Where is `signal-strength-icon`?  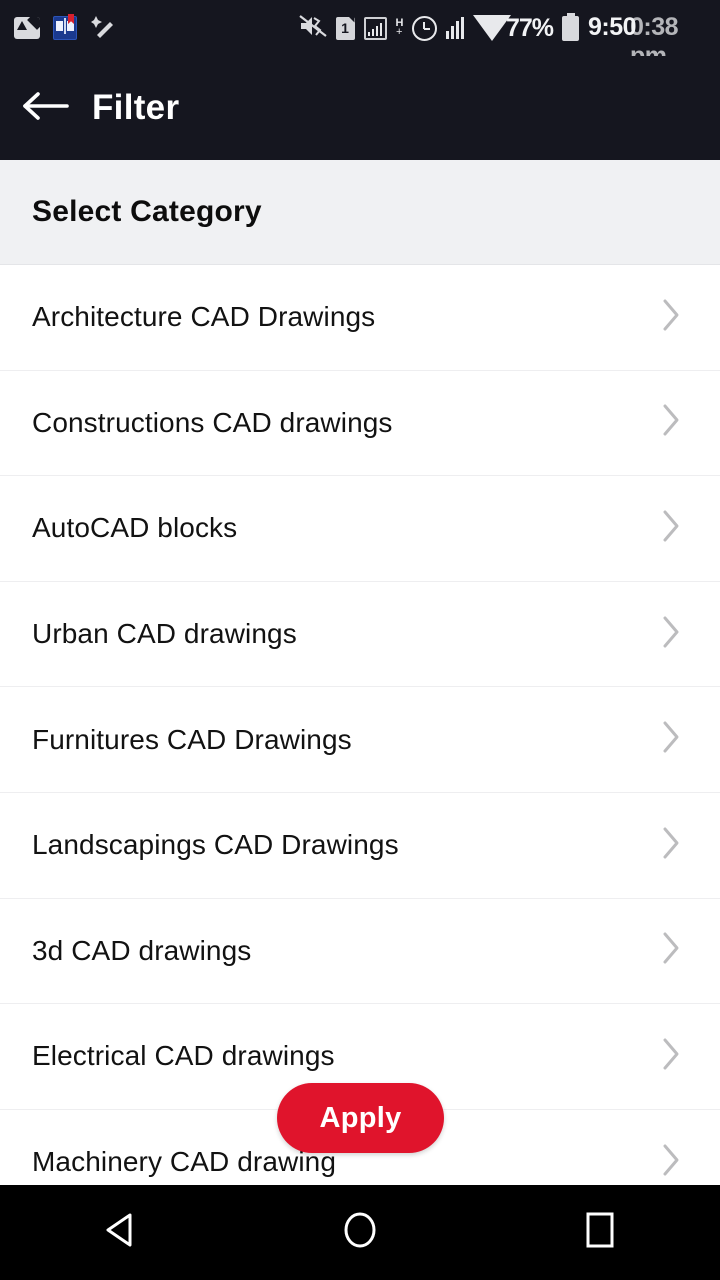
signal-strength-icon is located at coordinates (375, 28).